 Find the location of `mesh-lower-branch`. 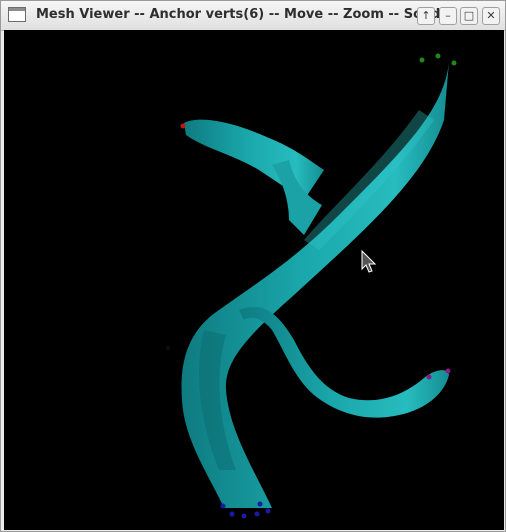

mesh-lower-branch is located at coordinates (344, 362).